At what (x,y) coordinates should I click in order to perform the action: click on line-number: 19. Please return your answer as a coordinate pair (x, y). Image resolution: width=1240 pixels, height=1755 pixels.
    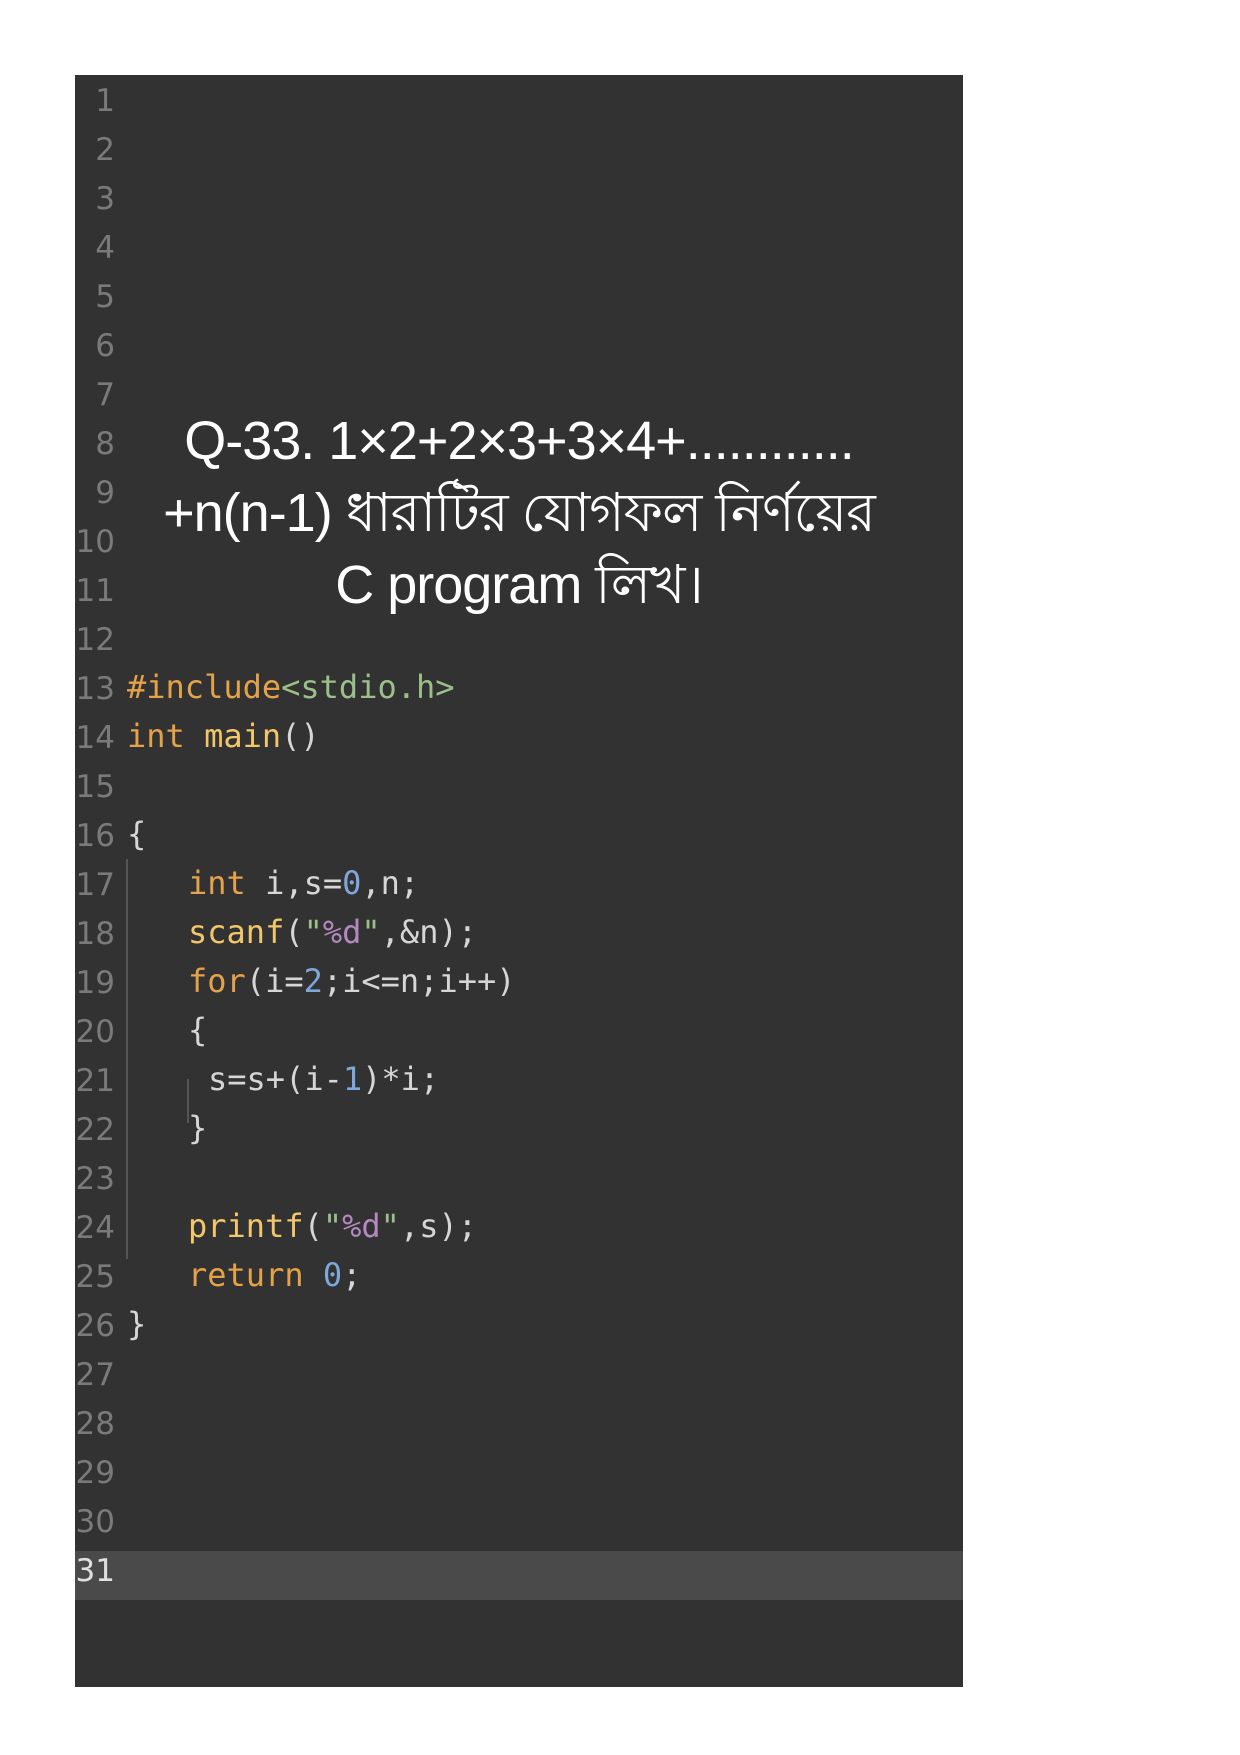
    Looking at the image, I should click on (95, 983).